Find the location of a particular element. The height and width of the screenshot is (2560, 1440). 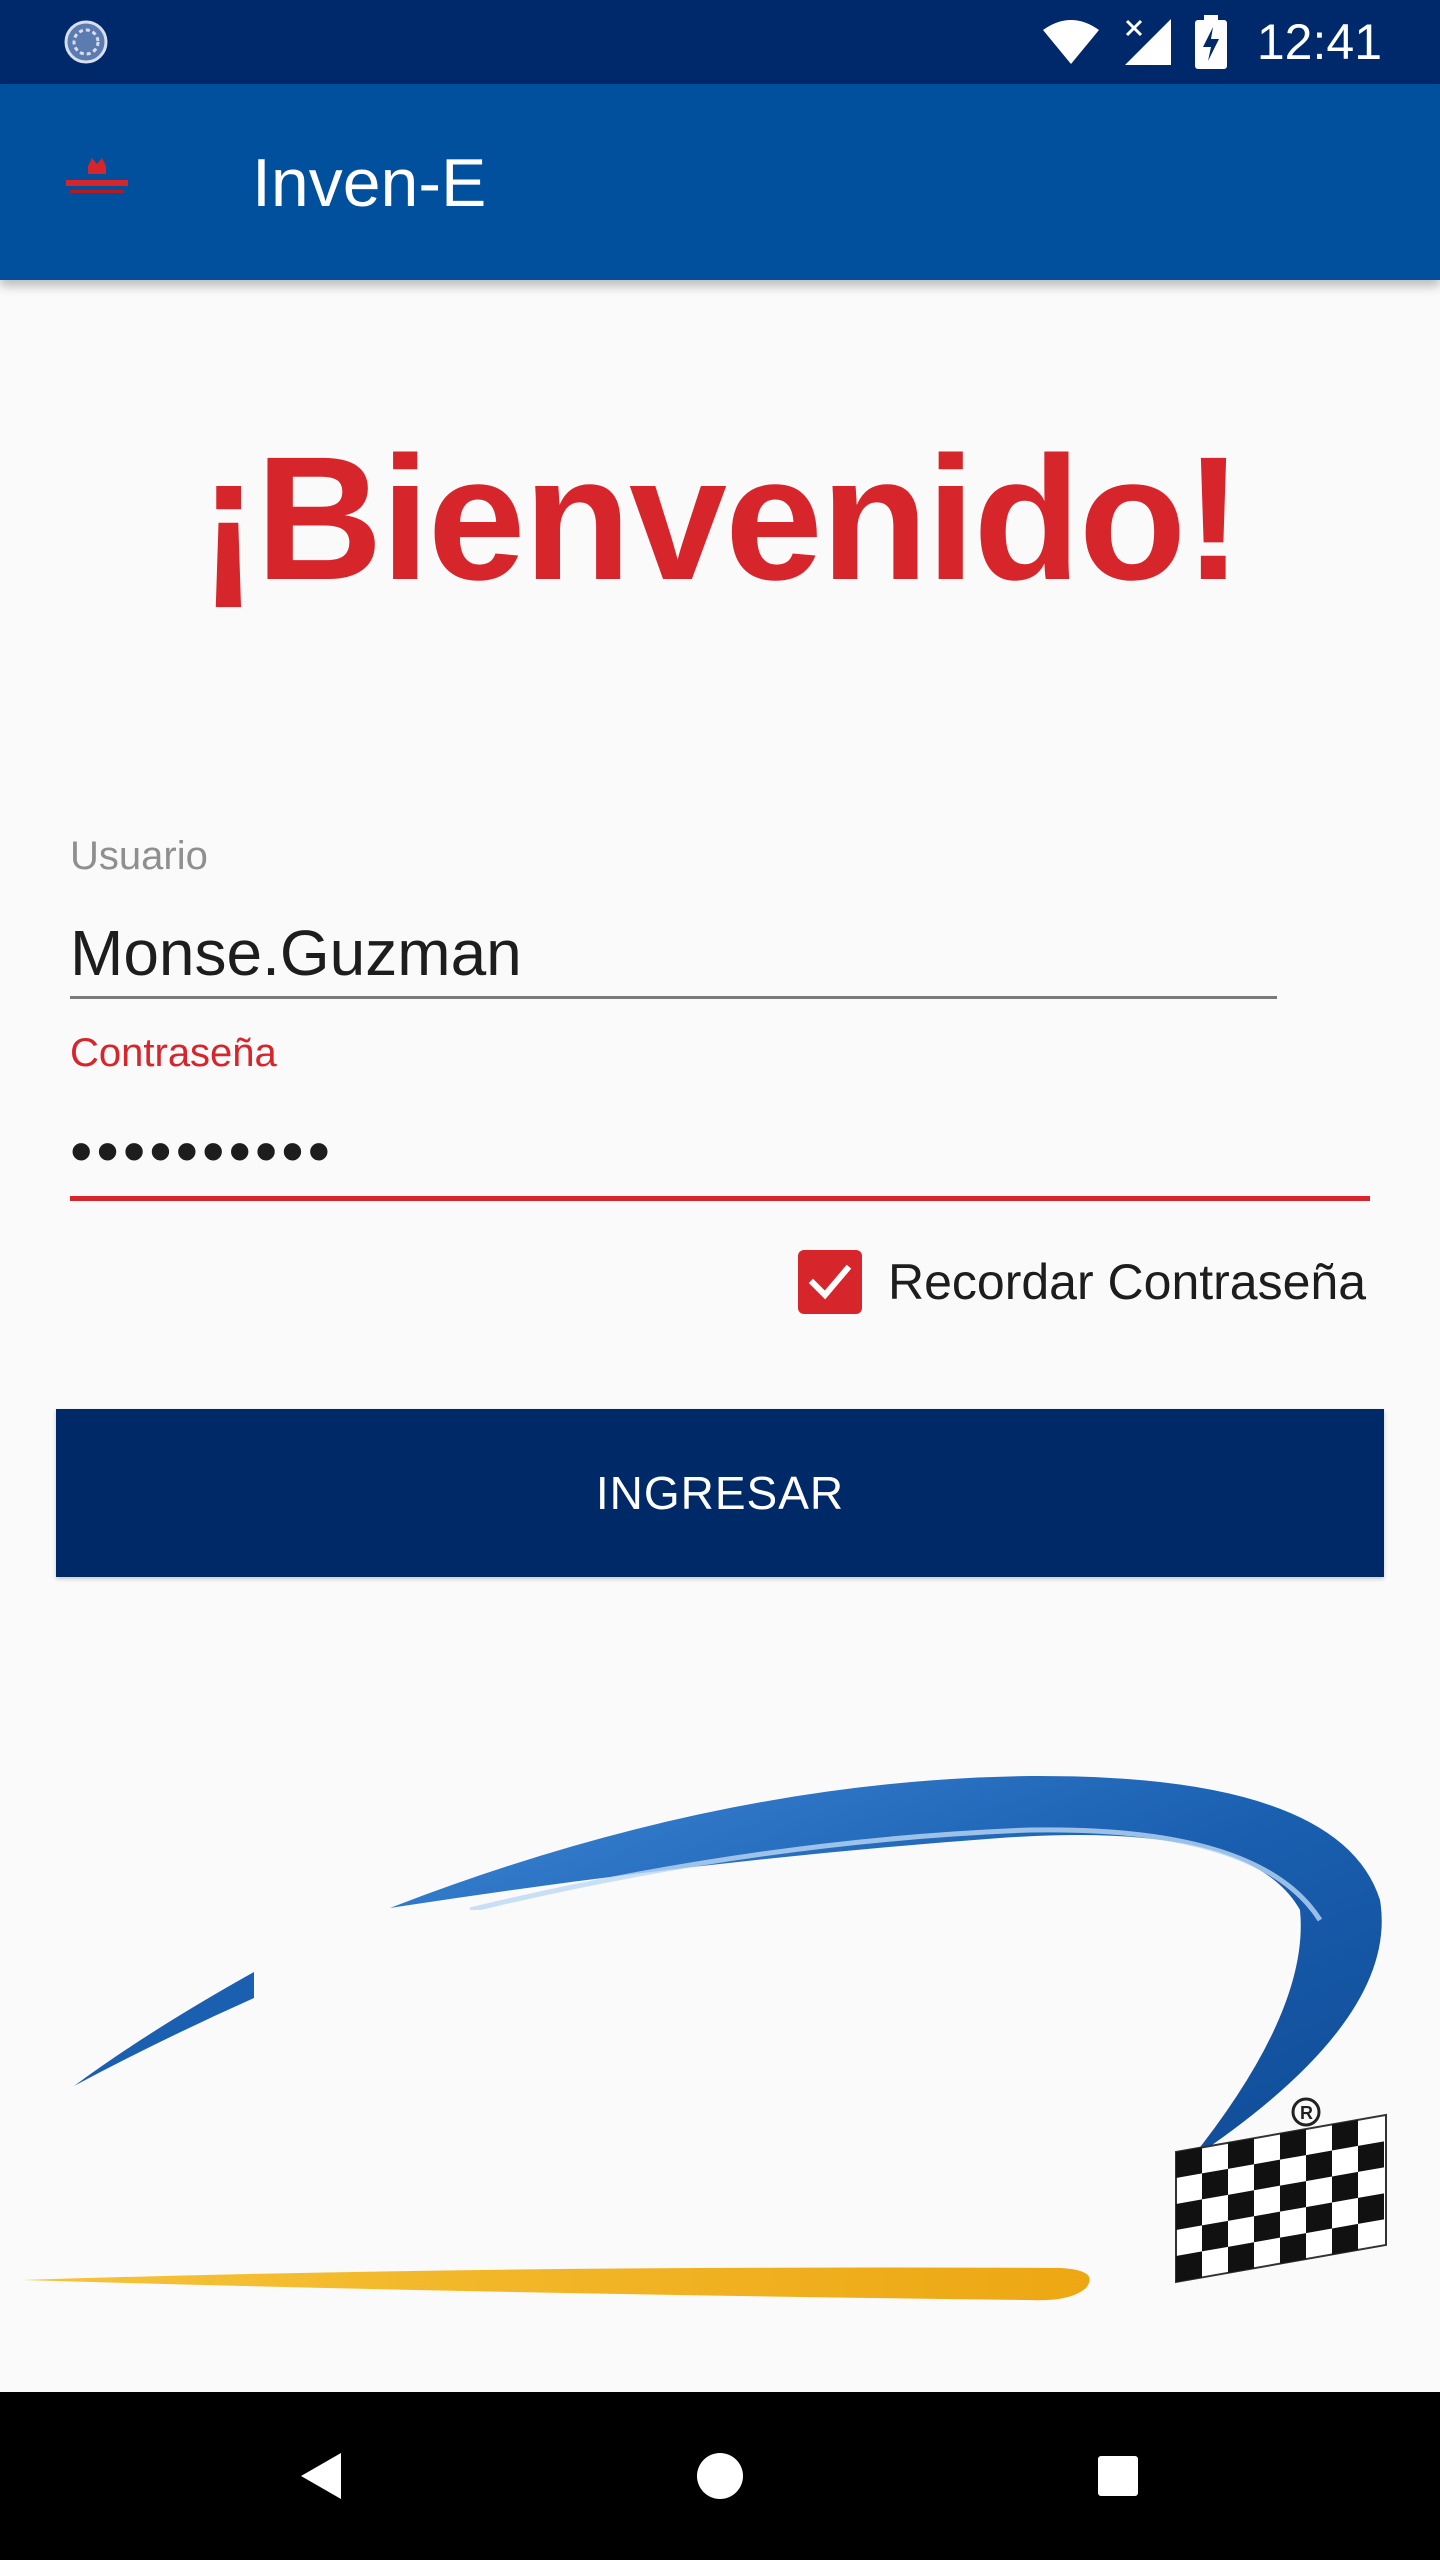

back-icon is located at coordinates (321, 2476).